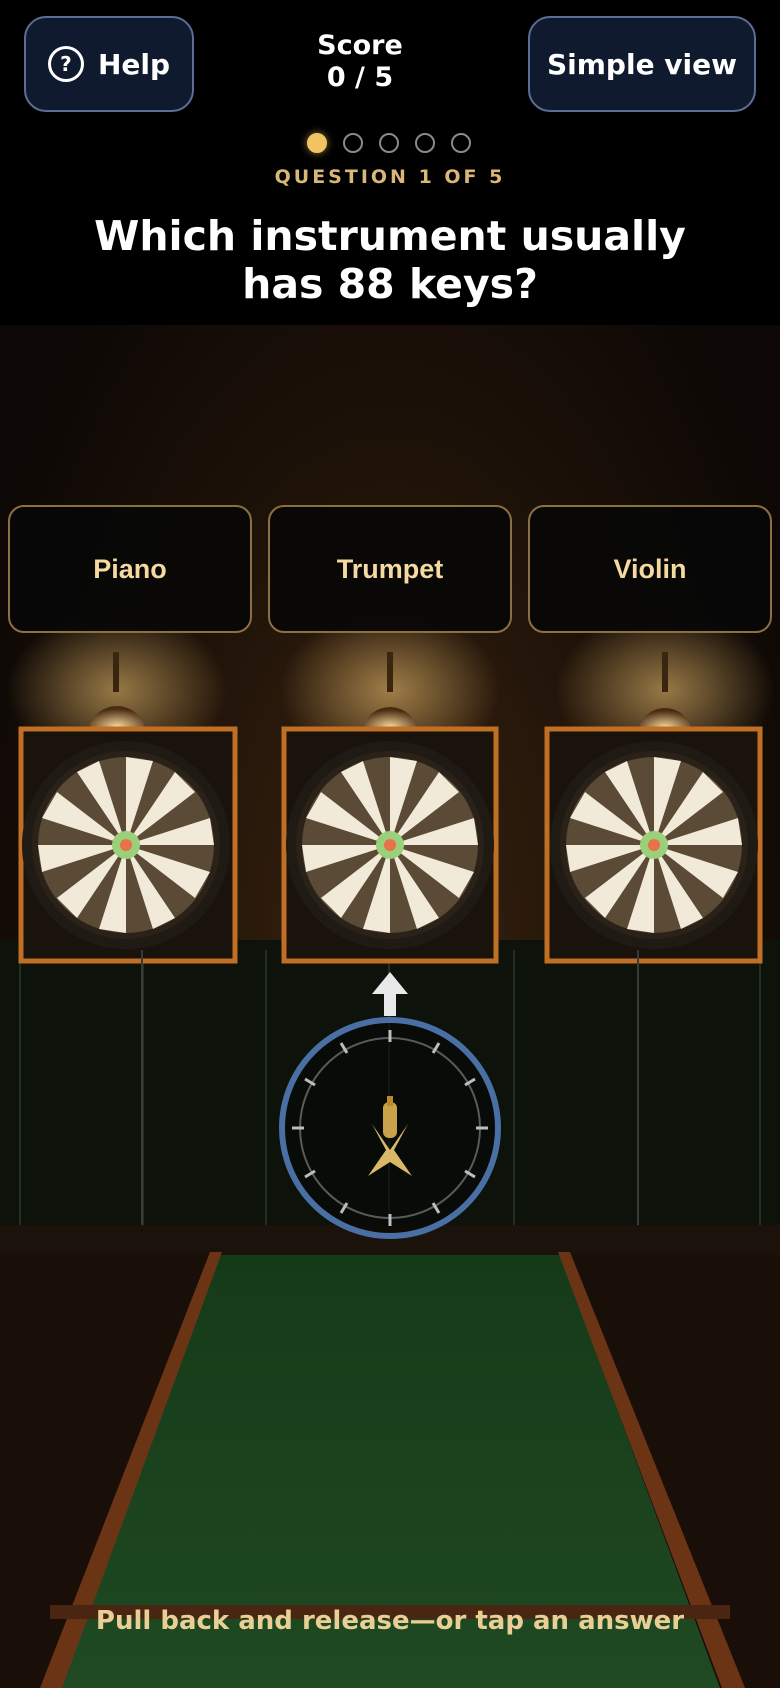 This screenshot has width=780, height=1688. Describe the element at coordinates (360, 77) in the screenshot. I see `score-value: 0 / 5` at that location.